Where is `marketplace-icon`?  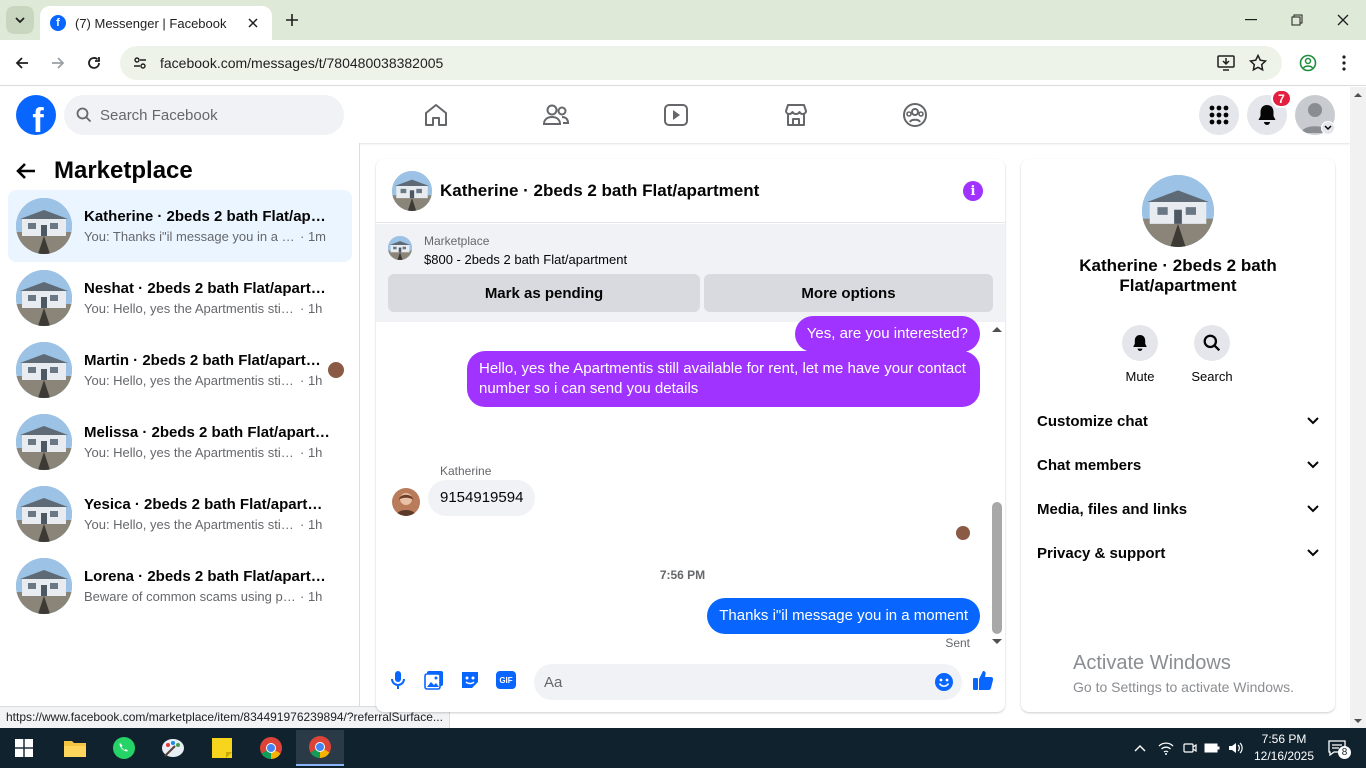
marketplace-icon is located at coordinates (796, 115).